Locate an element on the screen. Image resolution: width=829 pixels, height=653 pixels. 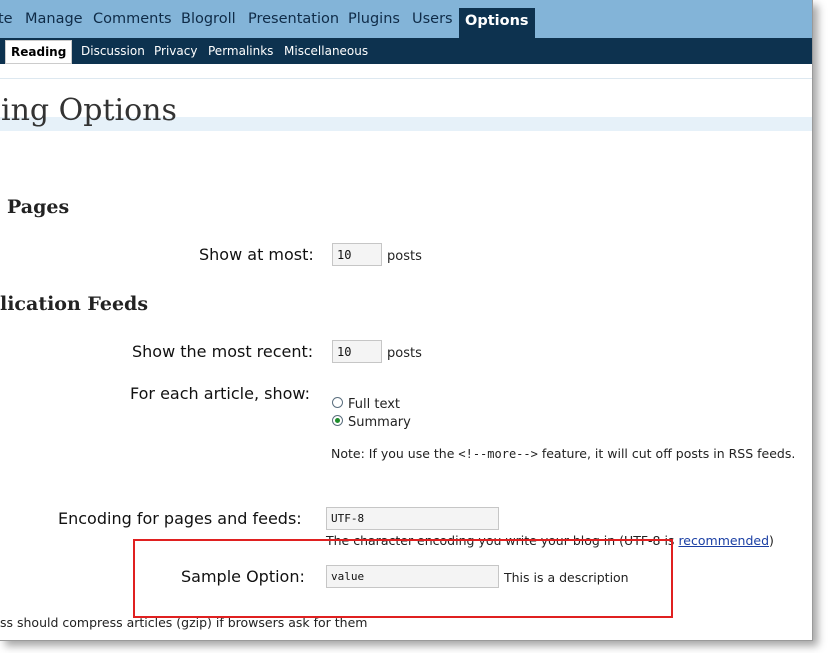
show-at-most-unit: posts is located at coordinates (404, 256).